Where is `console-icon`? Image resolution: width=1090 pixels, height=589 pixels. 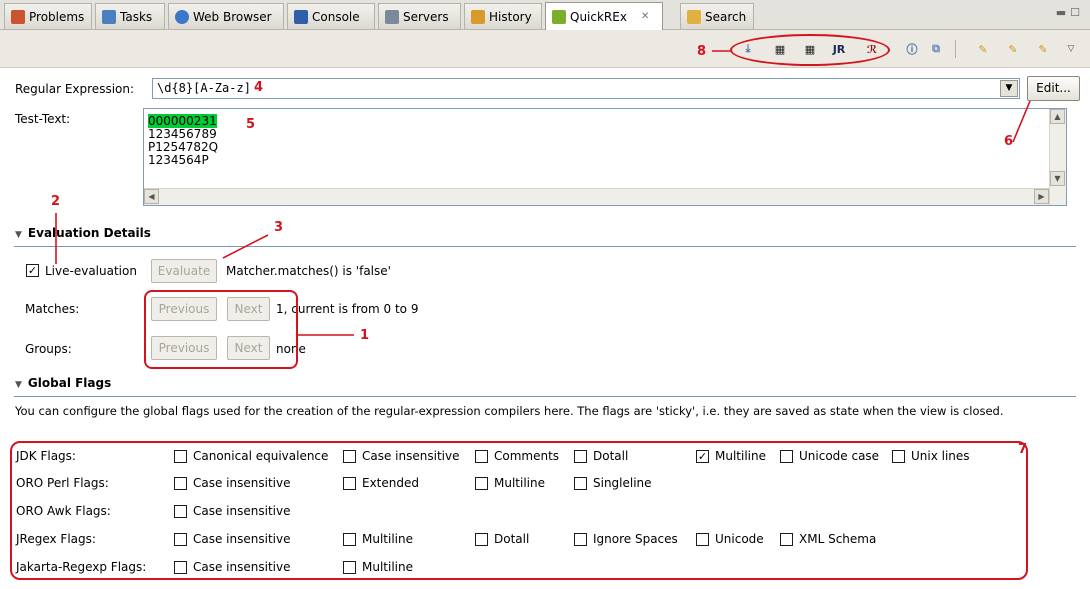 console-icon is located at coordinates (301, 16).